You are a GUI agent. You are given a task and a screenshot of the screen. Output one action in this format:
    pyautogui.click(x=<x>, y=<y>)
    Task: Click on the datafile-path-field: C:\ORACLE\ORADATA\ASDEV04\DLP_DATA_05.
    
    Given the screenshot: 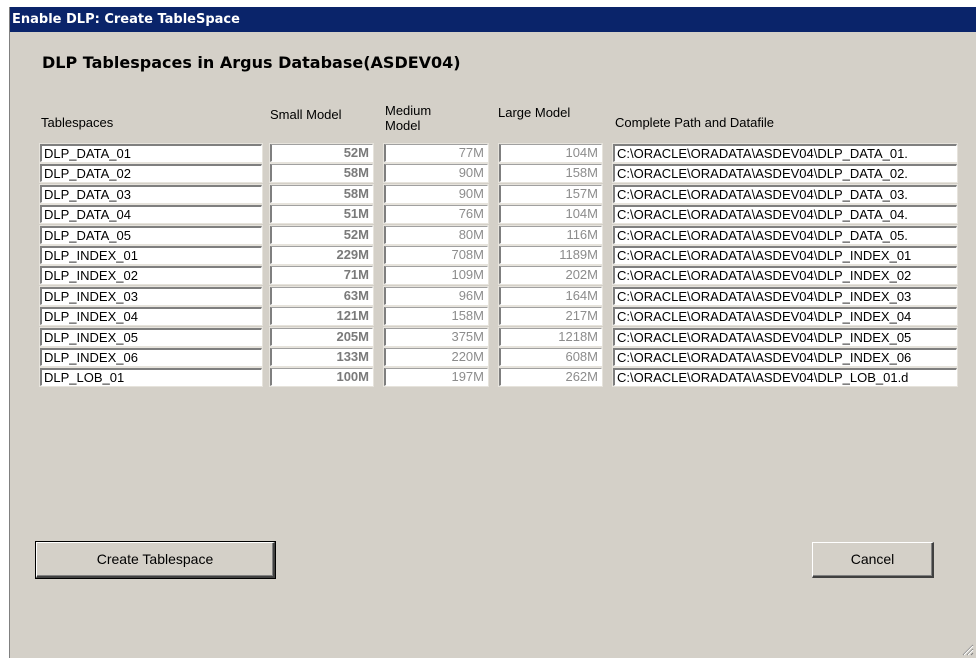 What is the action you would take?
    pyautogui.click(x=785, y=235)
    